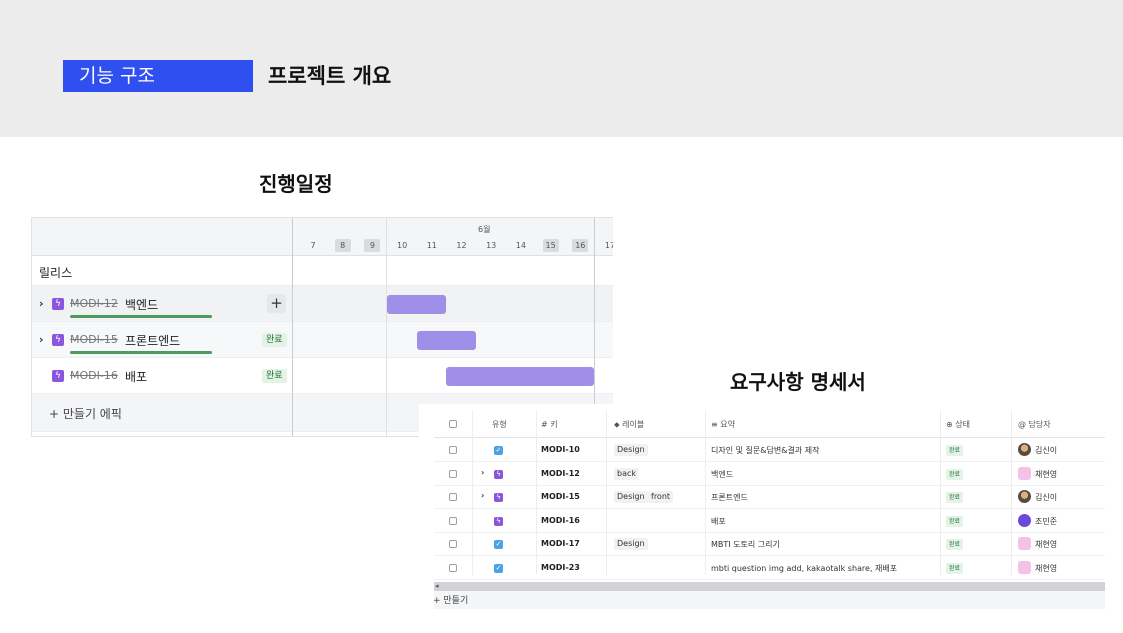  I want to click on table-row: ✓ MODI-10 Design 디자인 및 질문&답변&결과 제작 완료 김신이, so click(769, 450).